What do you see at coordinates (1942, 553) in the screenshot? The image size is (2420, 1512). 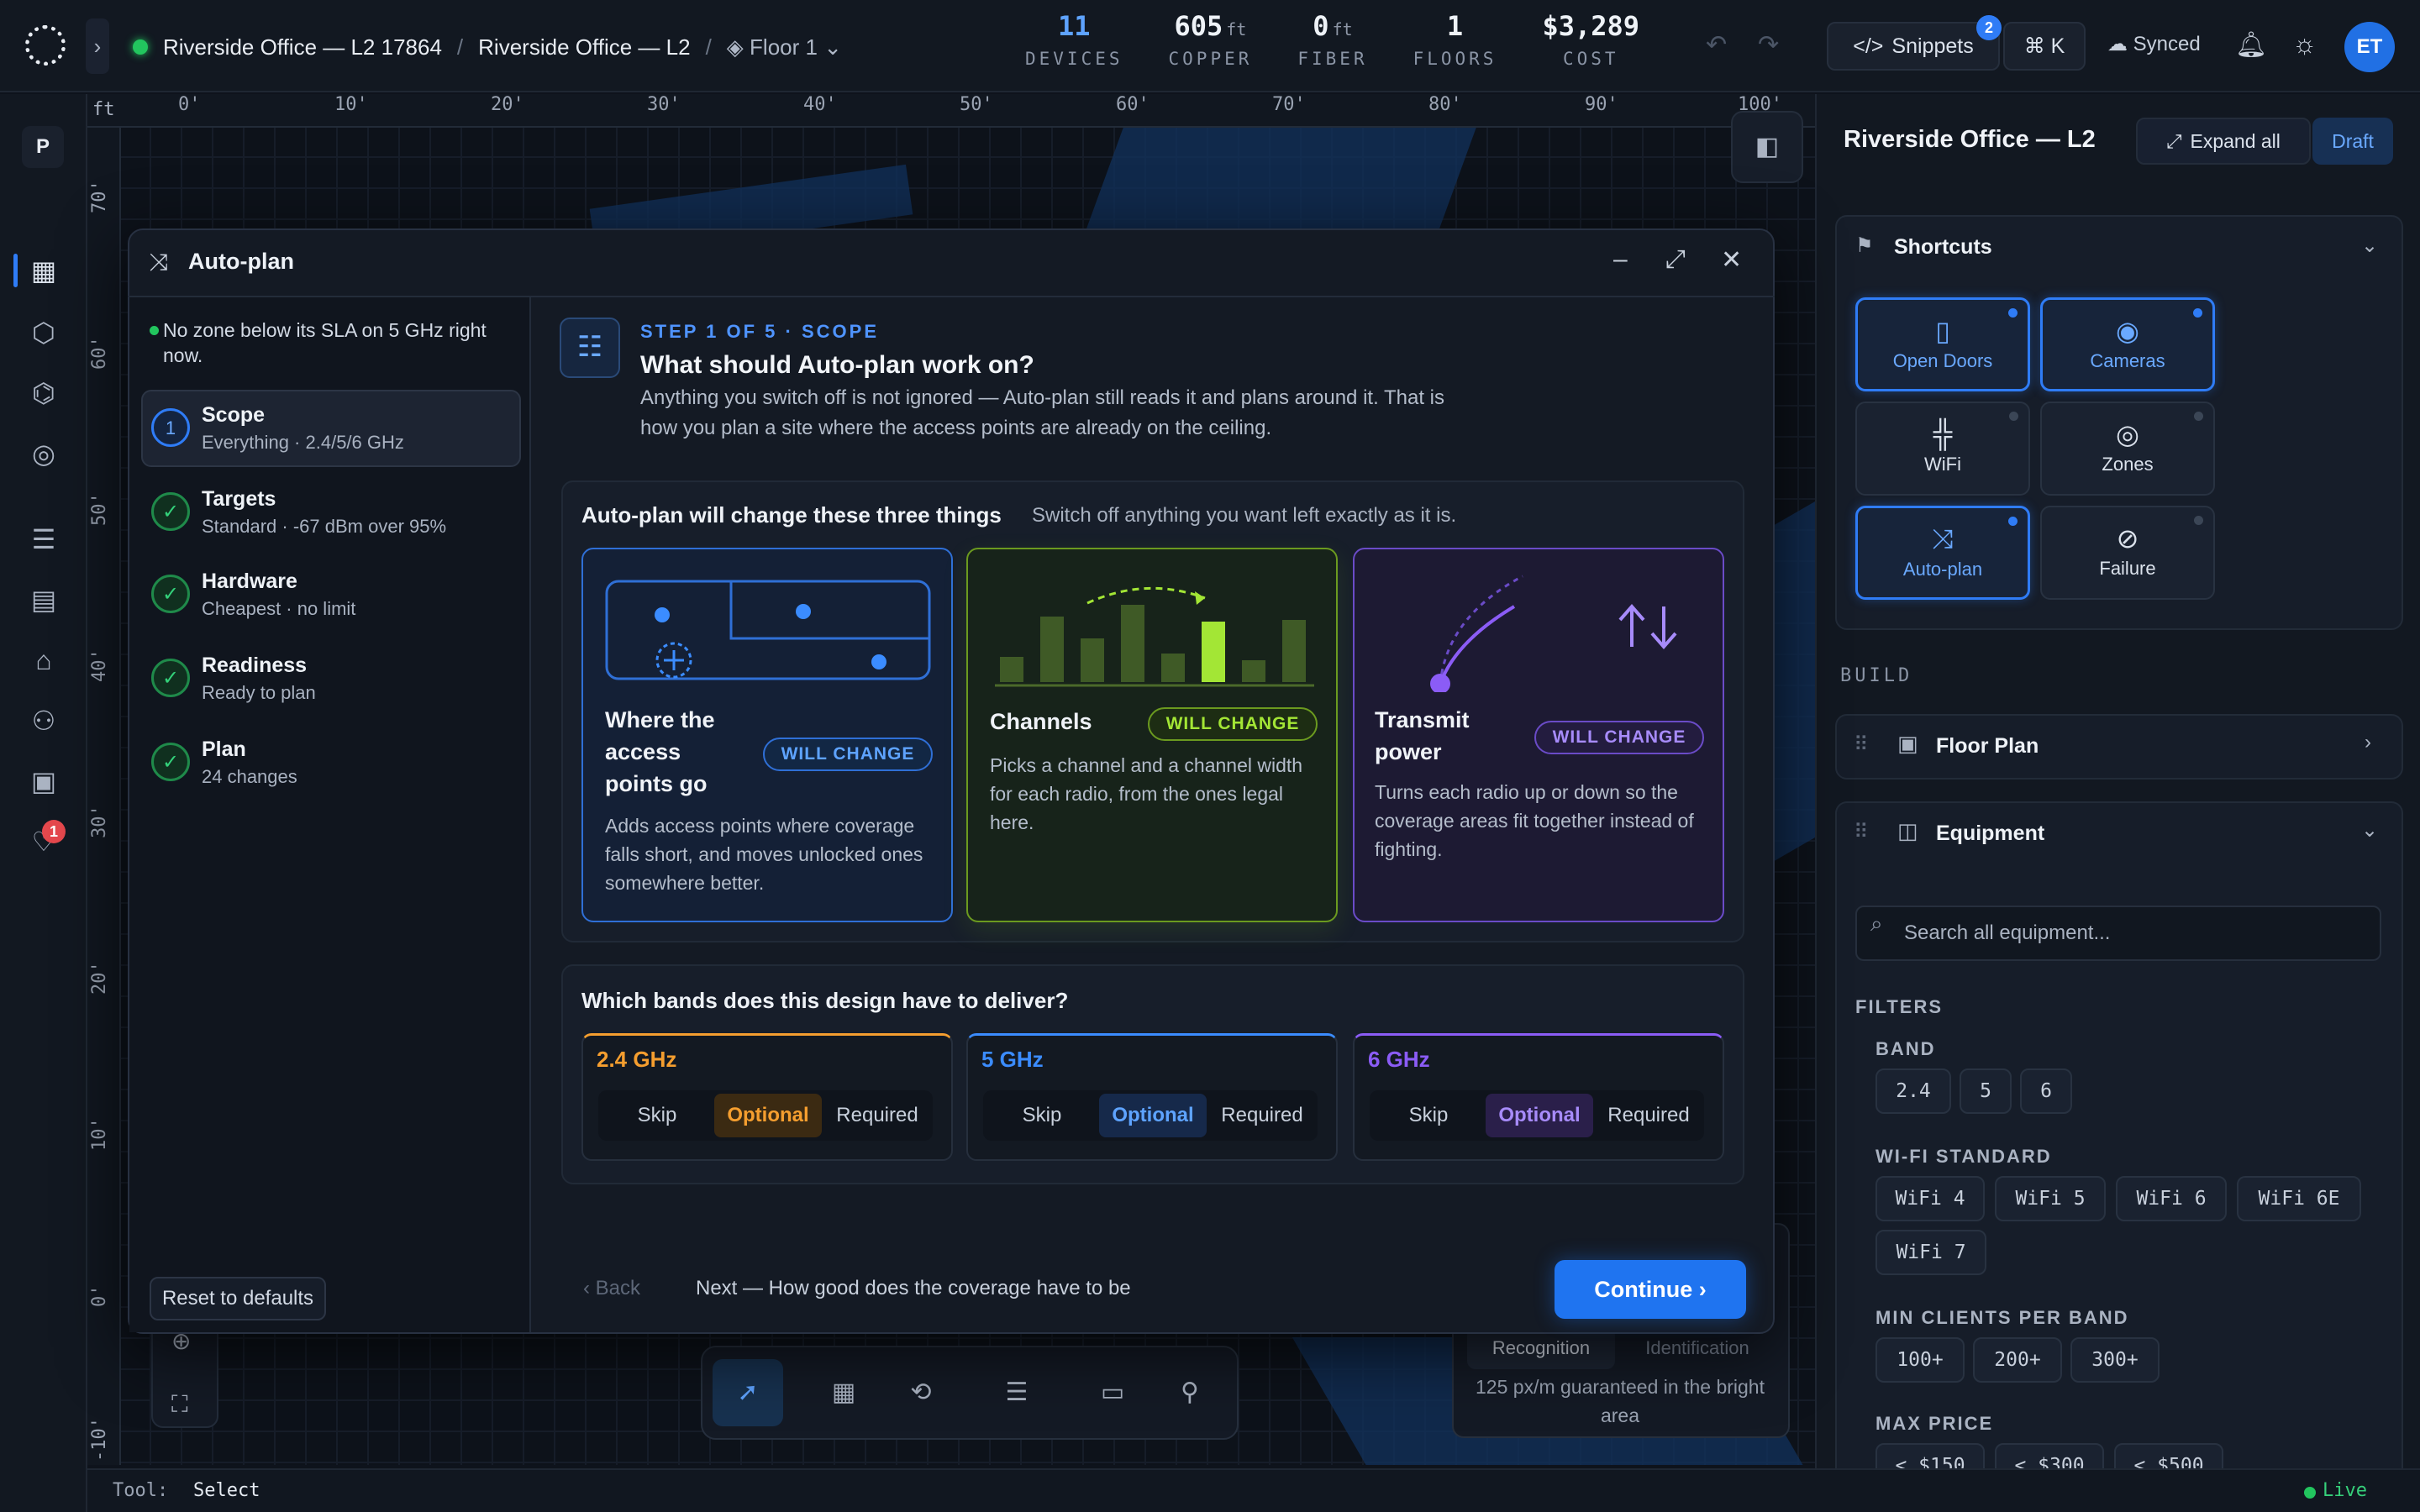 I see `shortcut-auto-plan: ⤨ Auto-plan` at bounding box center [1942, 553].